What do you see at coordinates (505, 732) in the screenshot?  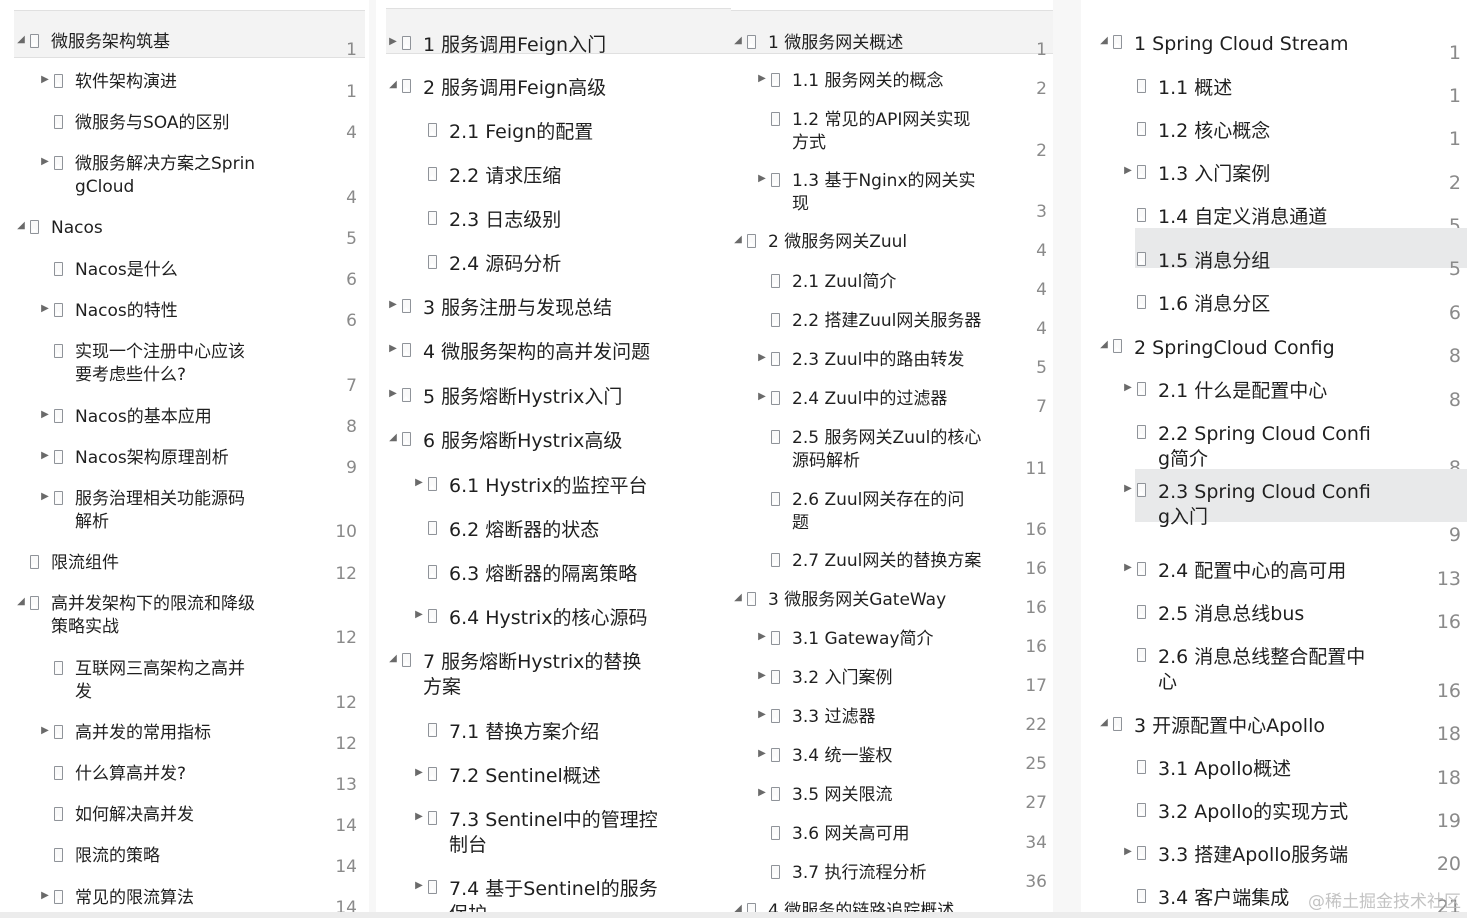 I see `toc-item: 7.1 替换方案介绍` at bounding box center [505, 732].